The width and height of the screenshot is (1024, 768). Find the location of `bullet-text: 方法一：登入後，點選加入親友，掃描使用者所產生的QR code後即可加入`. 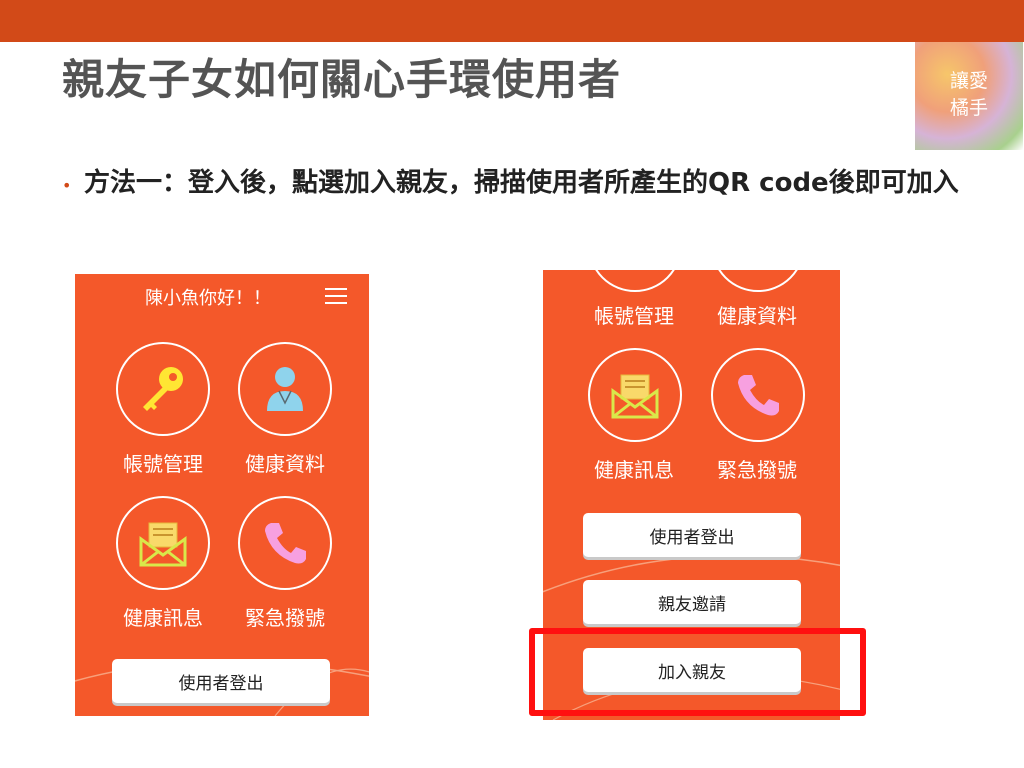

bullet-text: 方法一：登入後，點選加入親友，掃描使用者所產生的QR code後即可加入 is located at coordinates (521, 183).